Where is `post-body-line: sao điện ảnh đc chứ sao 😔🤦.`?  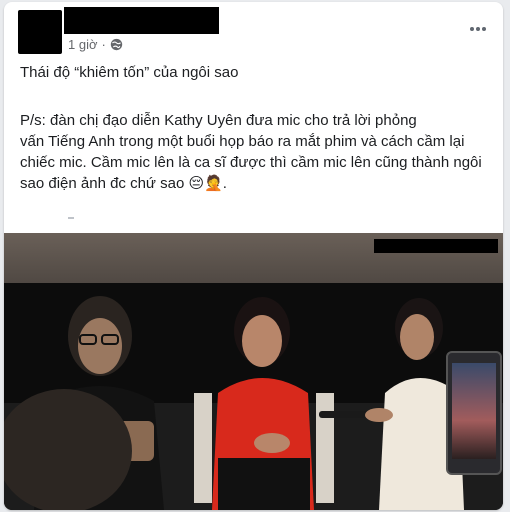
post-body-line: sao điện ảnh đc chứ sao 😔🤦. is located at coordinates (123, 183).